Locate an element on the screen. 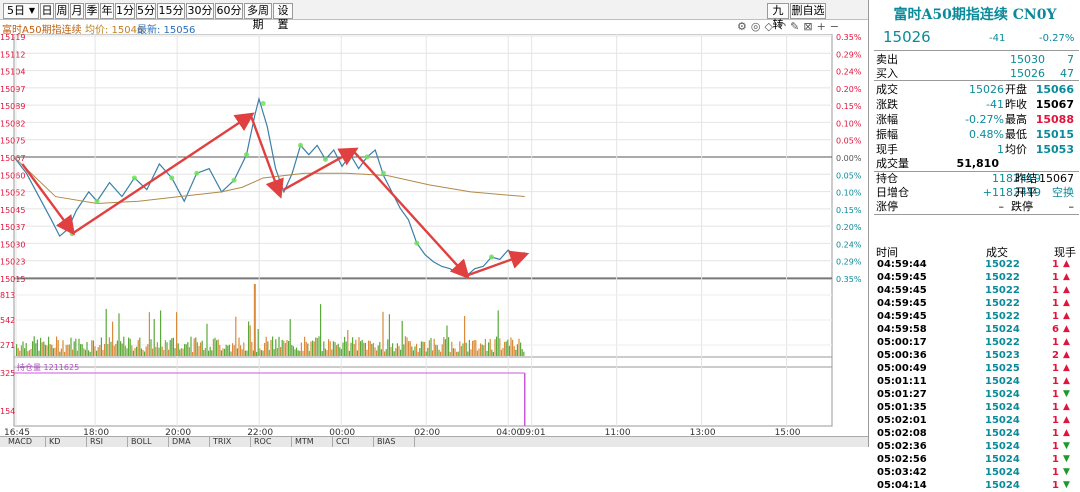 Image resolution: width=1080 pixels, height=492 pixels. trade-row: 05:03:42 15024 1 ▼ is located at coordinates (978, 472).